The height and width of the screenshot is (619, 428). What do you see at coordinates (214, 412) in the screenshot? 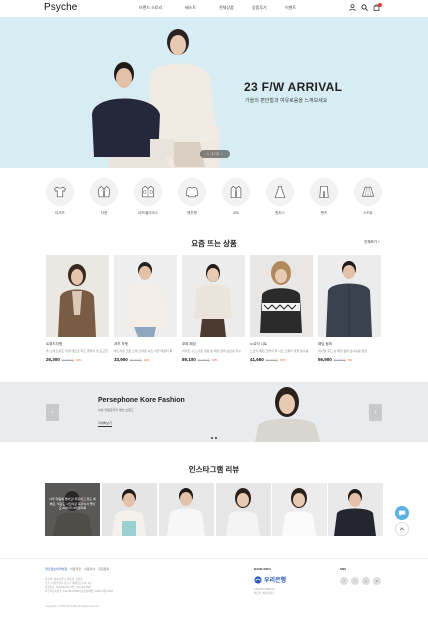
I see `promo-banner` at bounding box center [214, 412].